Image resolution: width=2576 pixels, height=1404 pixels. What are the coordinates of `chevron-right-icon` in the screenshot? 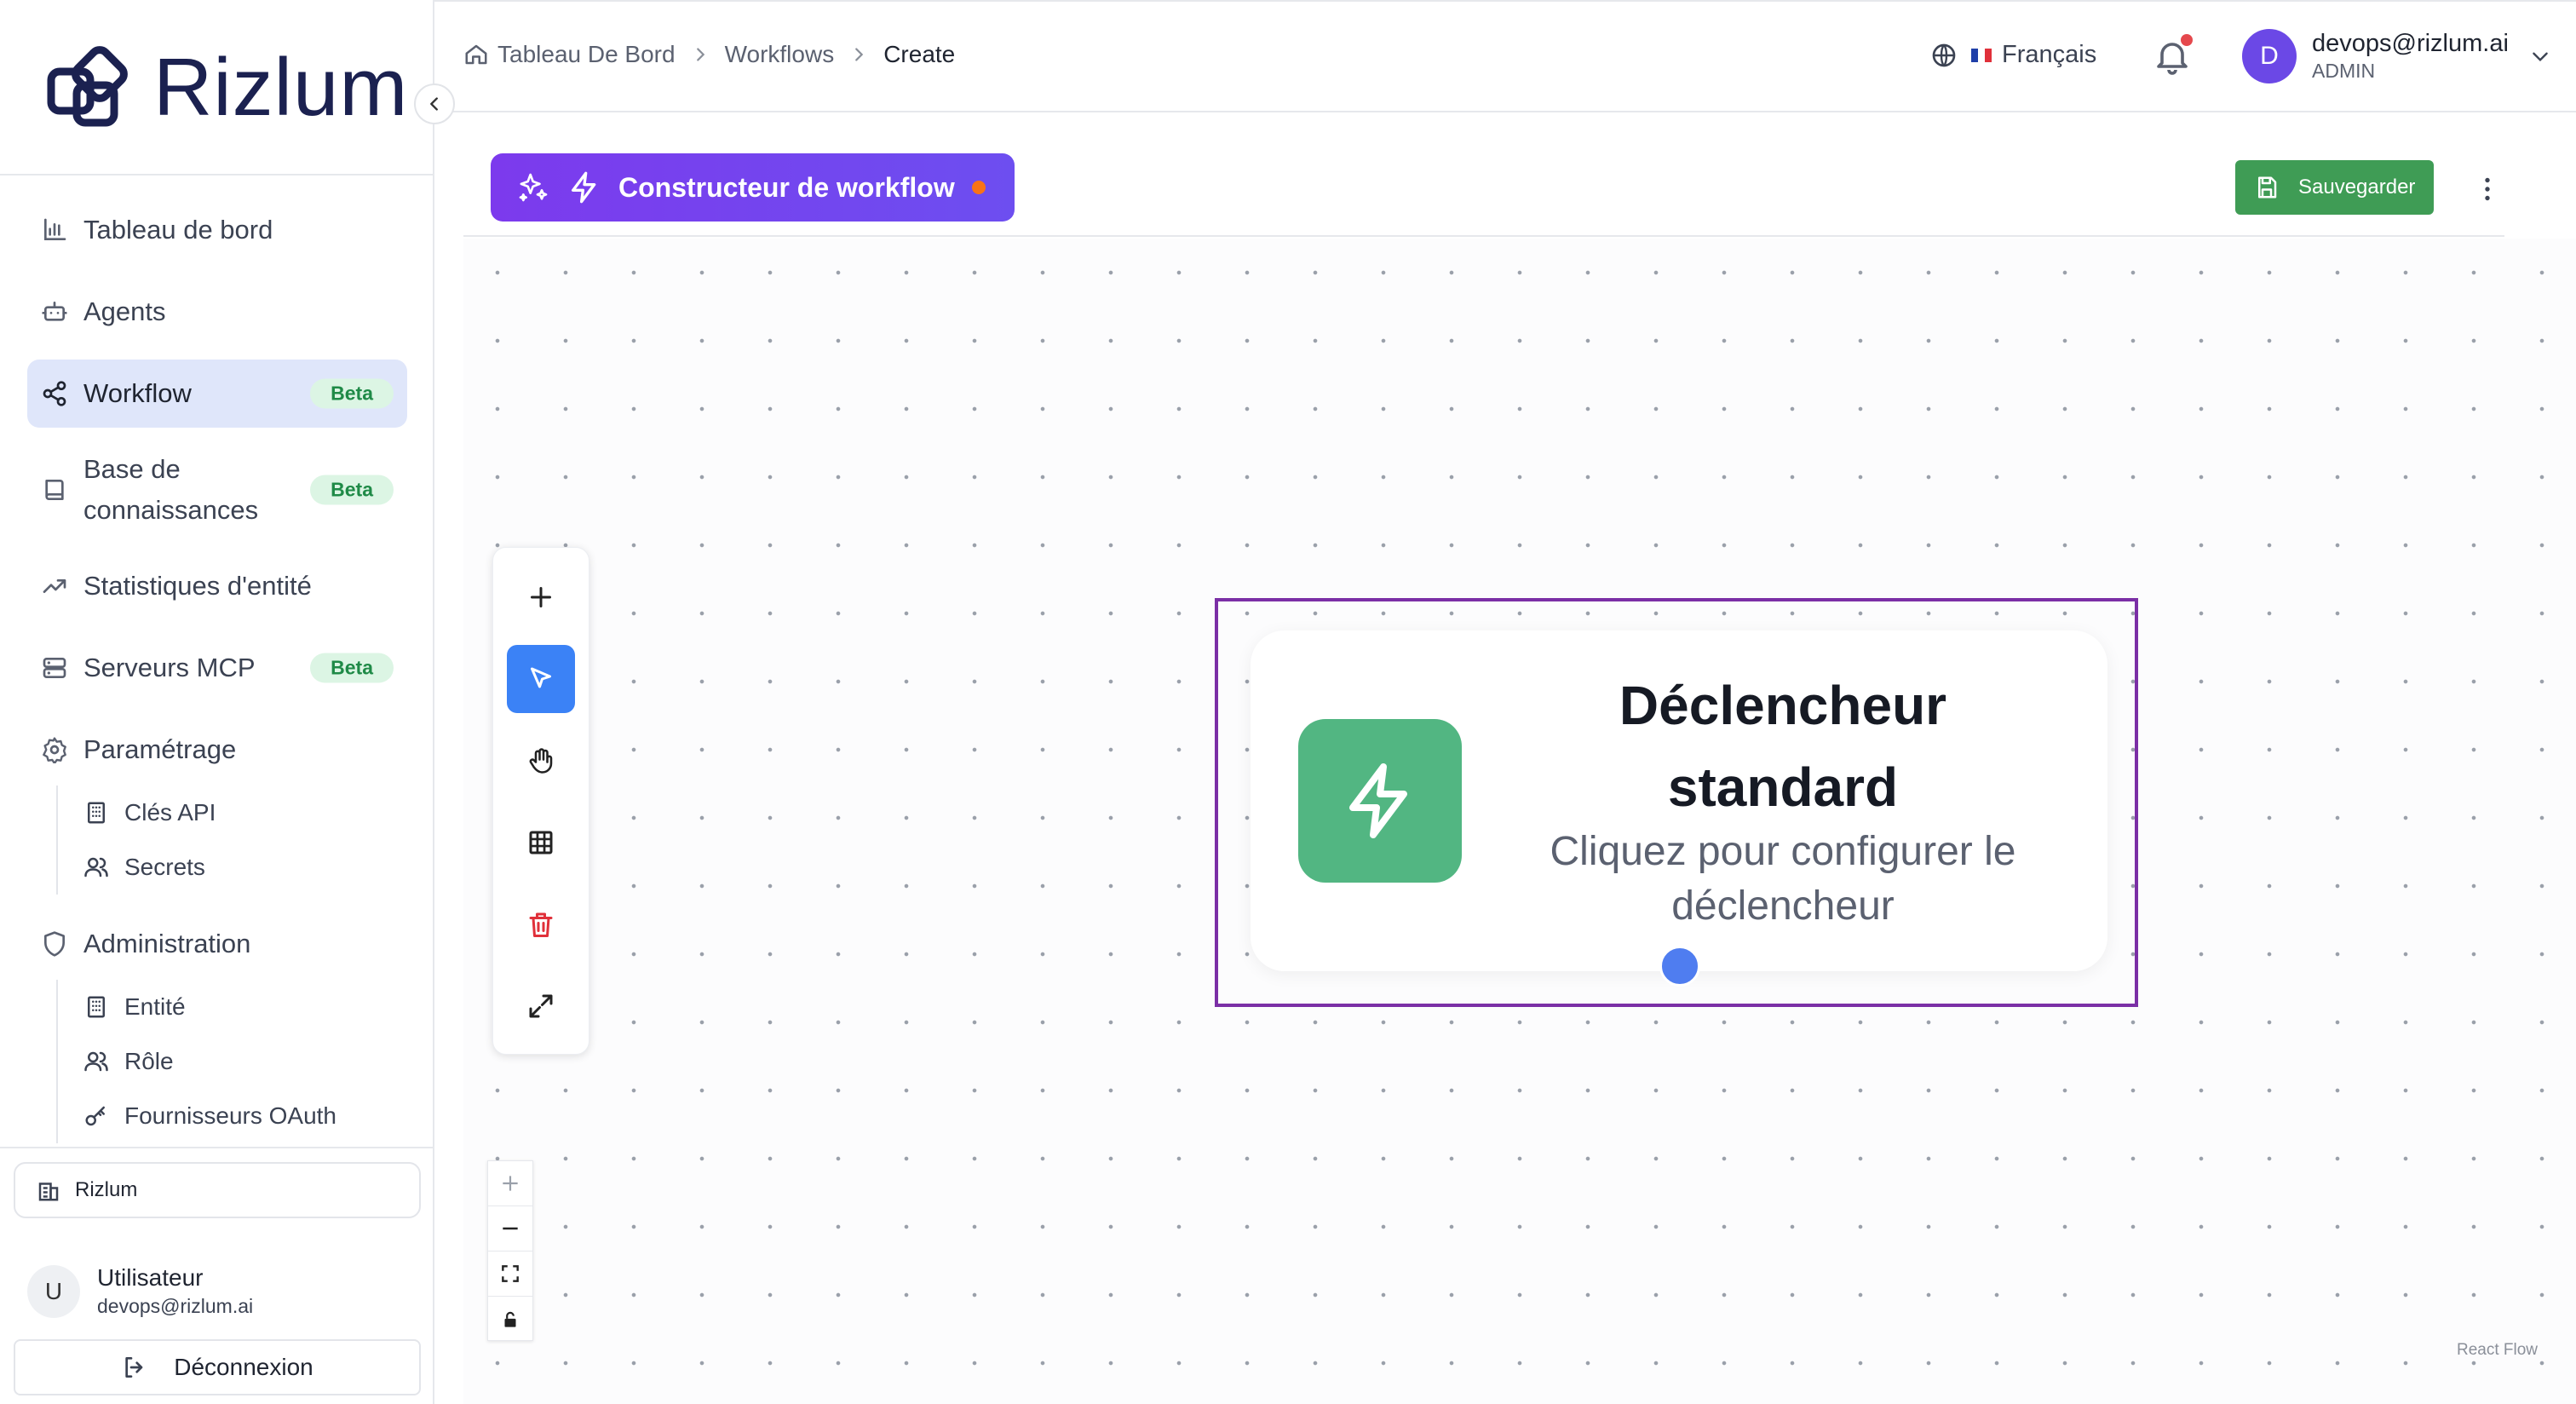 It's located at (700, 54).